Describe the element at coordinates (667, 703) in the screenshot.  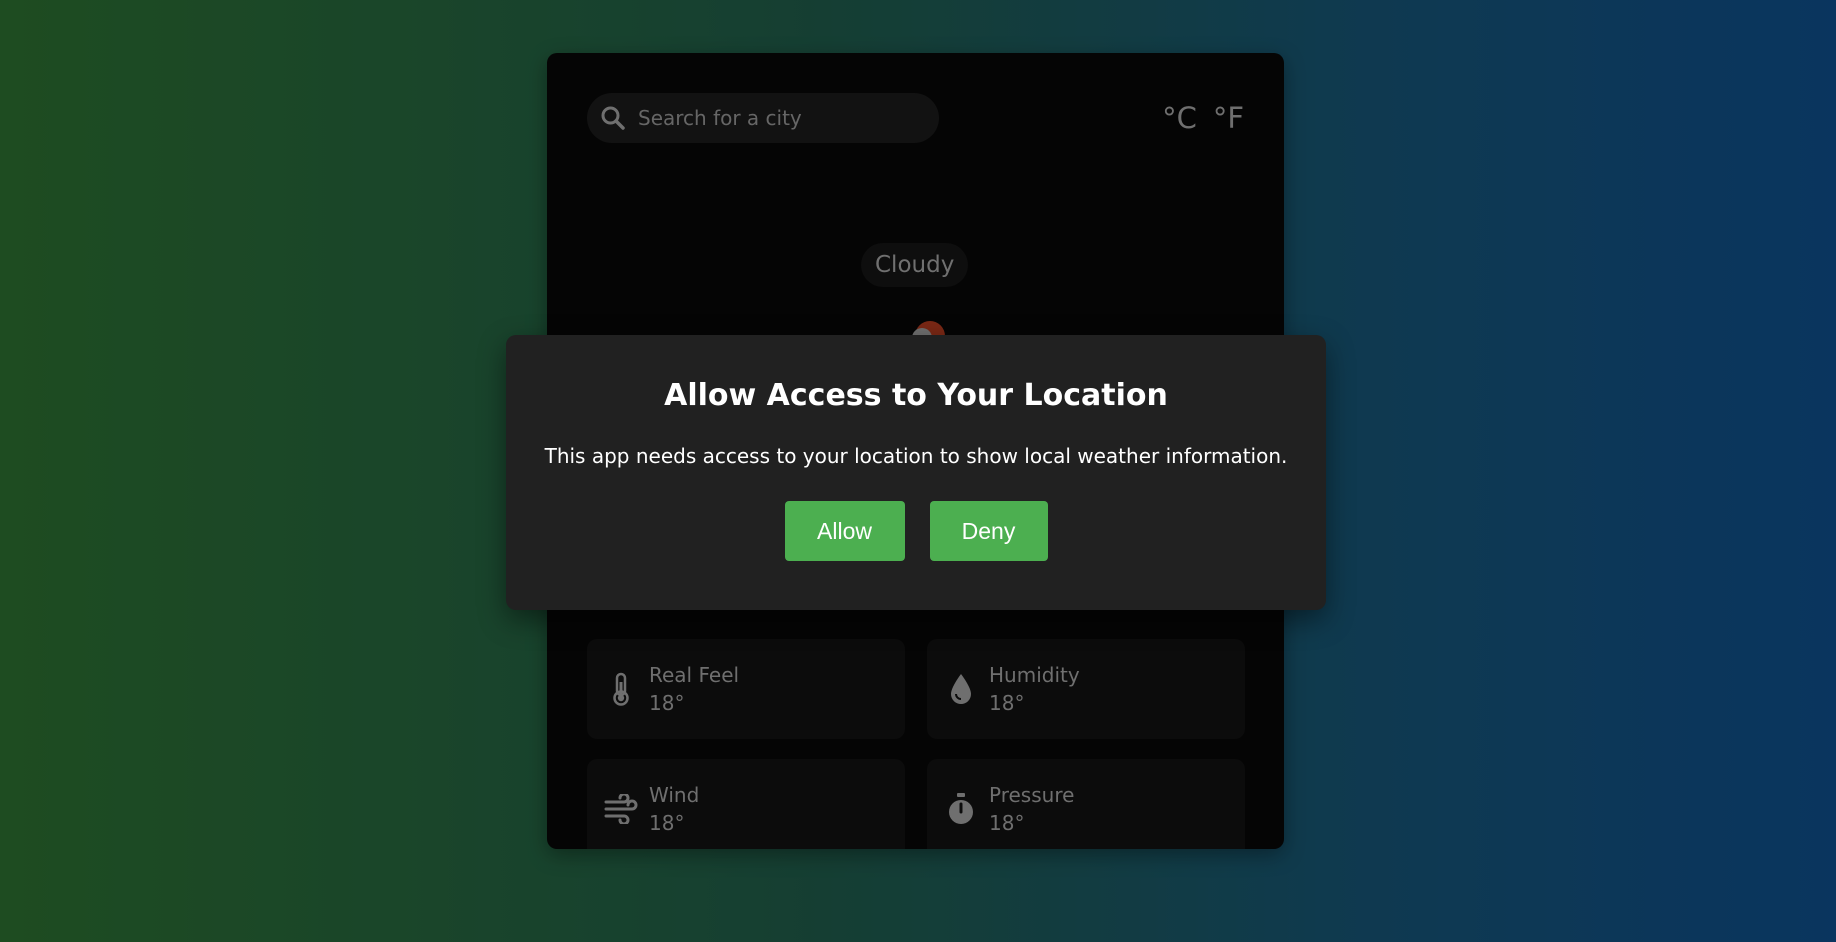
I see `real-feel-value: 18°` at that location.